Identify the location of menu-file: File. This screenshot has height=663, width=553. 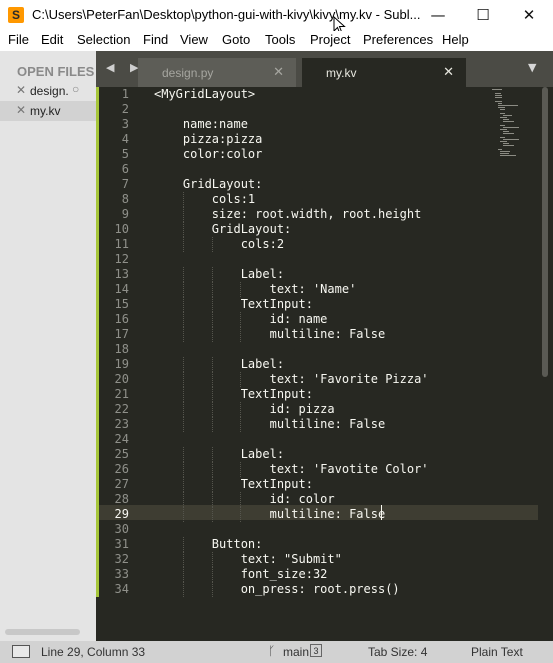
(18, 39).